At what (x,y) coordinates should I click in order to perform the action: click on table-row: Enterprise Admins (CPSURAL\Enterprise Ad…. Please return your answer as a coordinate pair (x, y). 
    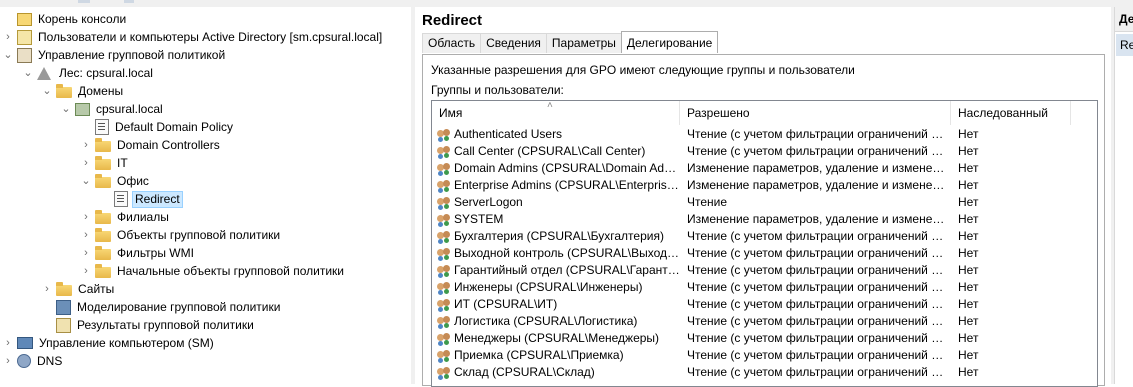
    Looking at the image, I should click on (764, 185).